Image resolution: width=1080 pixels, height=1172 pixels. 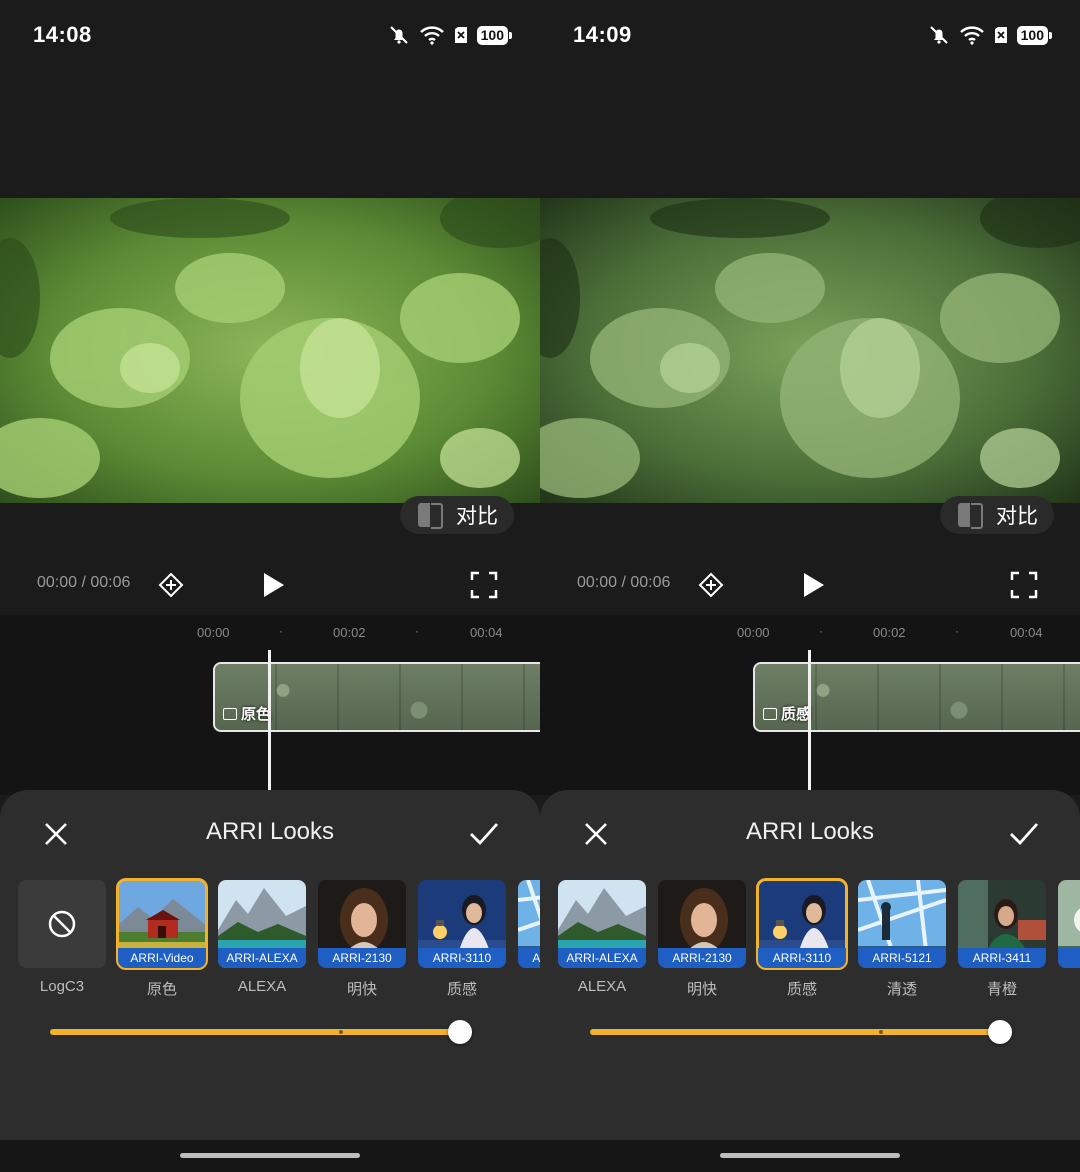 I want to click on filter-item: ARRI-Video 原色, so click(x=162, y=938).